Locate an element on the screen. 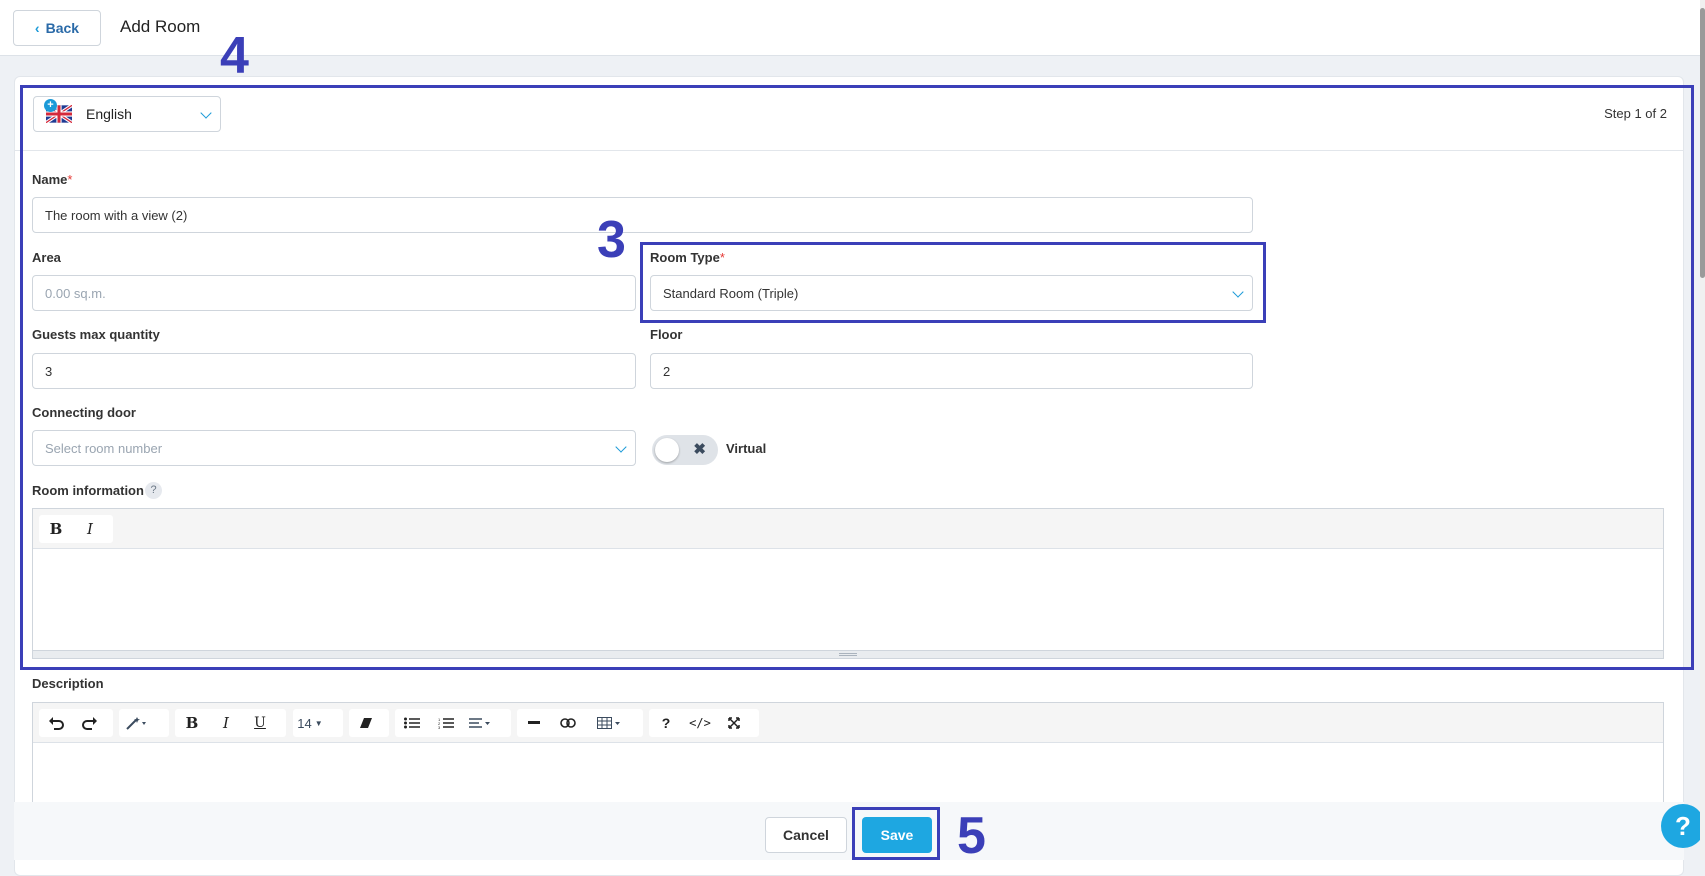  back-label: Back is located at coordinates (62, 28).